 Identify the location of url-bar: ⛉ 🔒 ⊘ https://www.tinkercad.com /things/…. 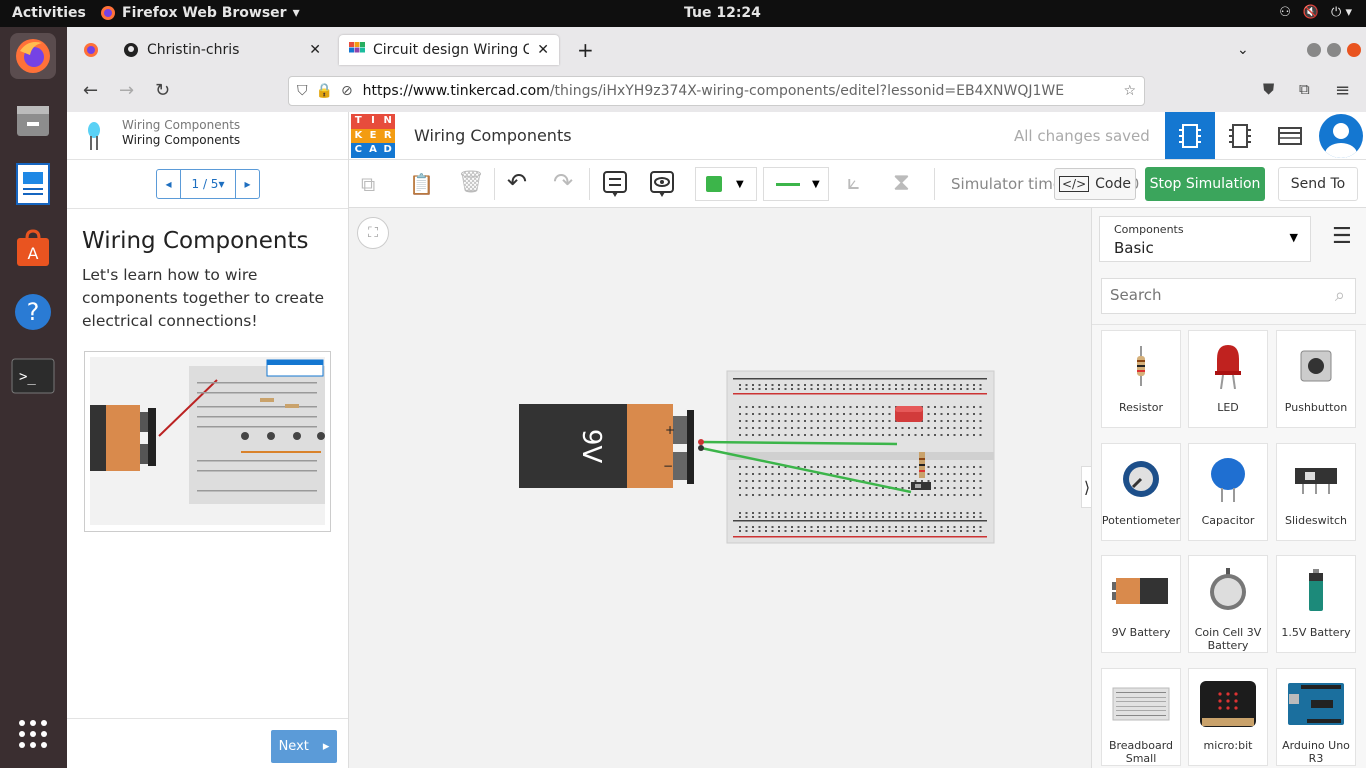
(716, 91).